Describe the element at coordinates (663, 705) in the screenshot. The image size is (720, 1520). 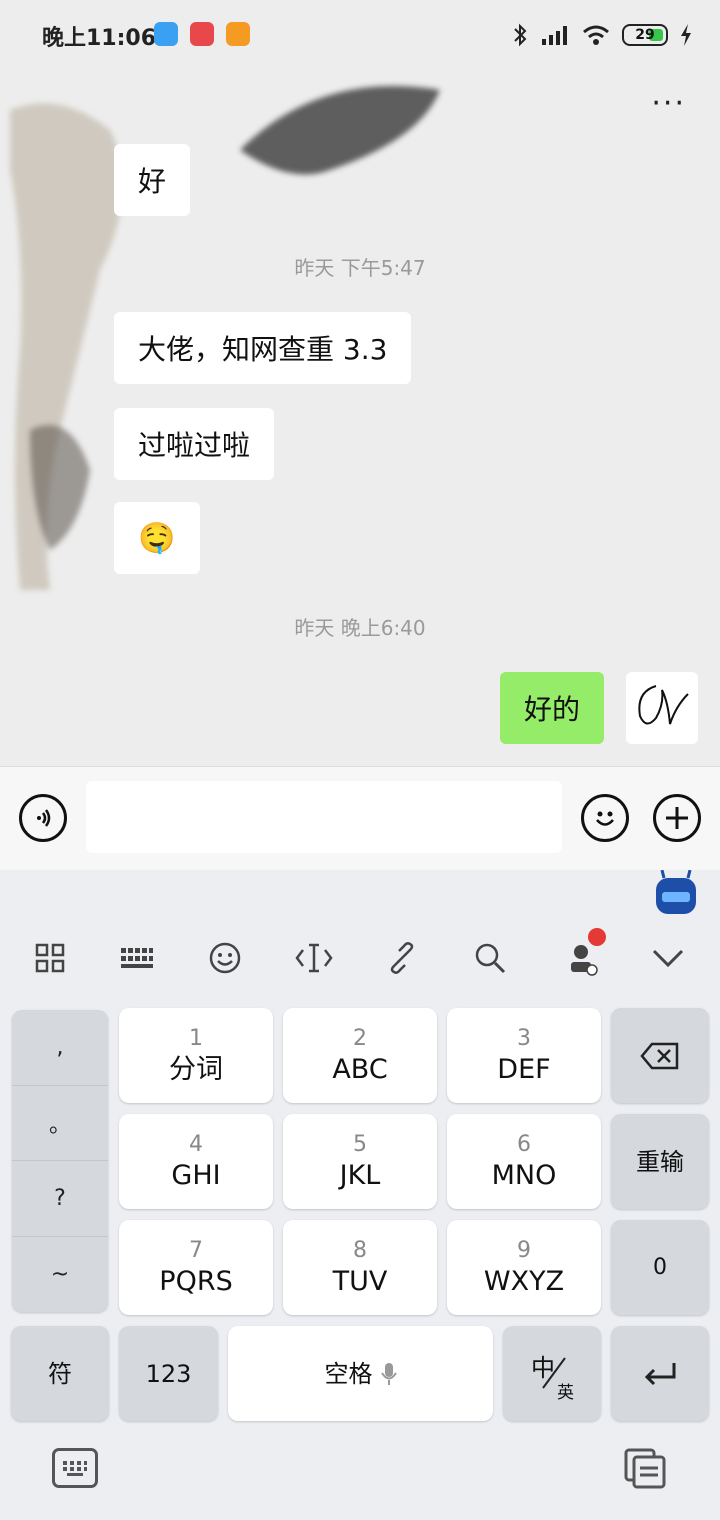
I see `signature-avatar-icon` at that location.